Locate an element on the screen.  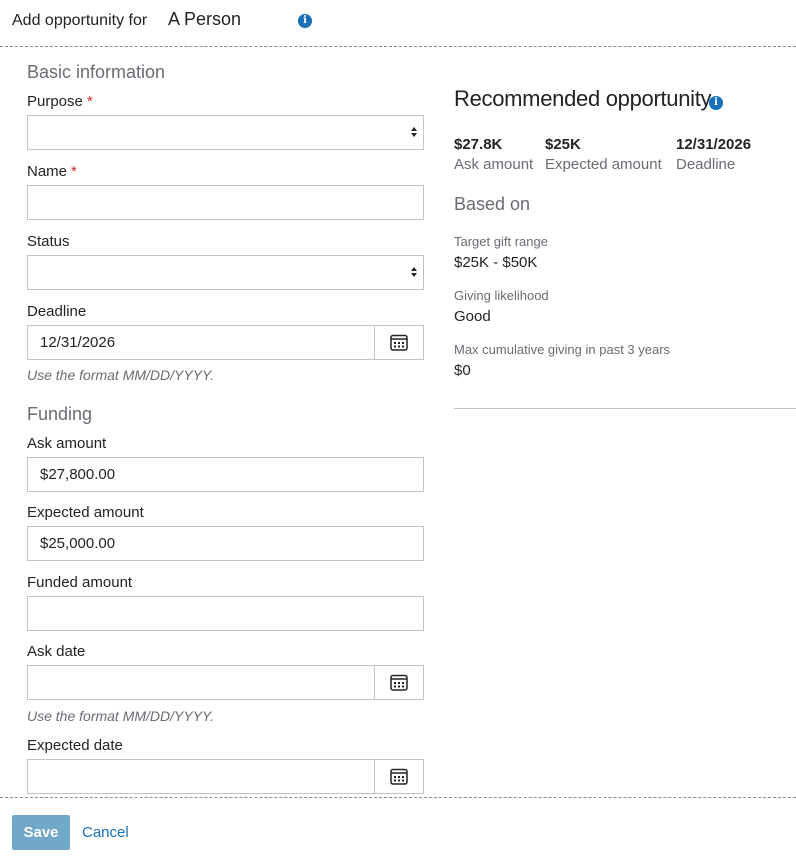
purpose-label: Purpose * is located at coordinates (60, 101).